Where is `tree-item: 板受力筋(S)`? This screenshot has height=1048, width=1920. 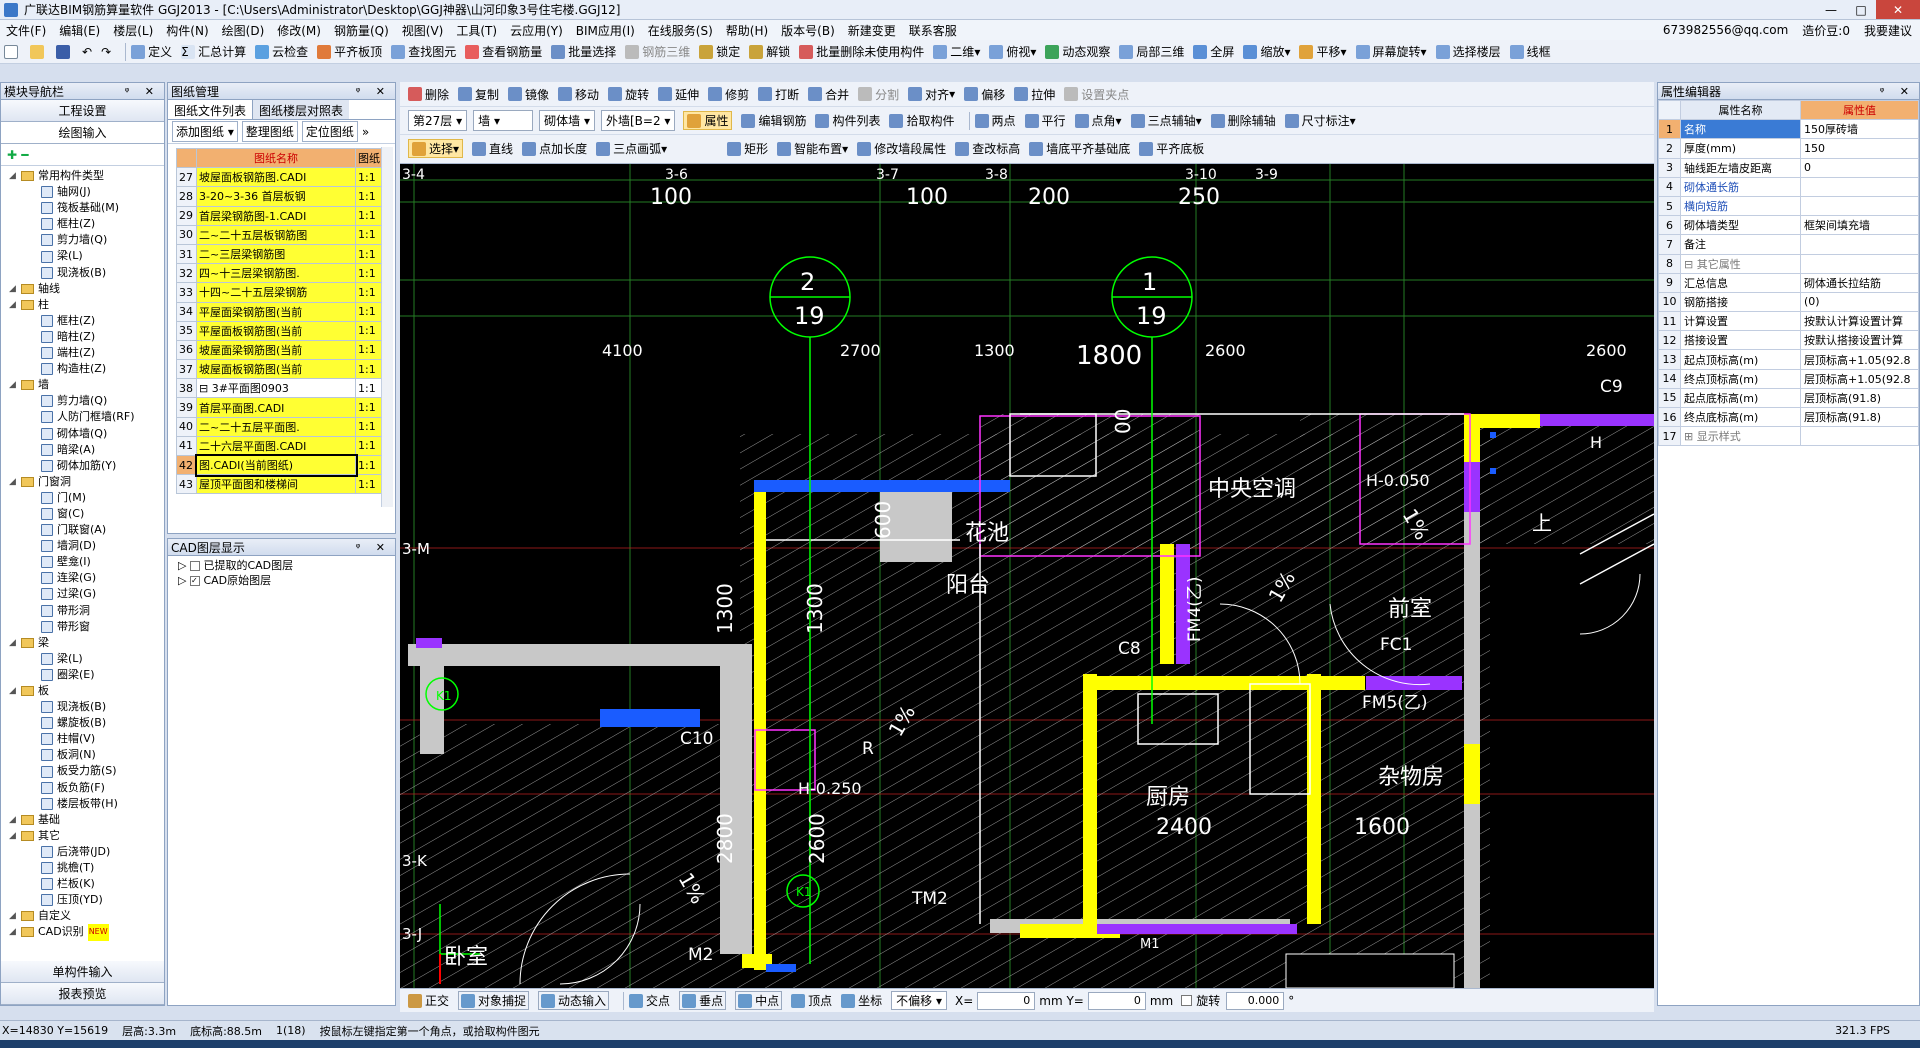
tree-item: 板受力筋(S) is located at coordinates (82, 771).